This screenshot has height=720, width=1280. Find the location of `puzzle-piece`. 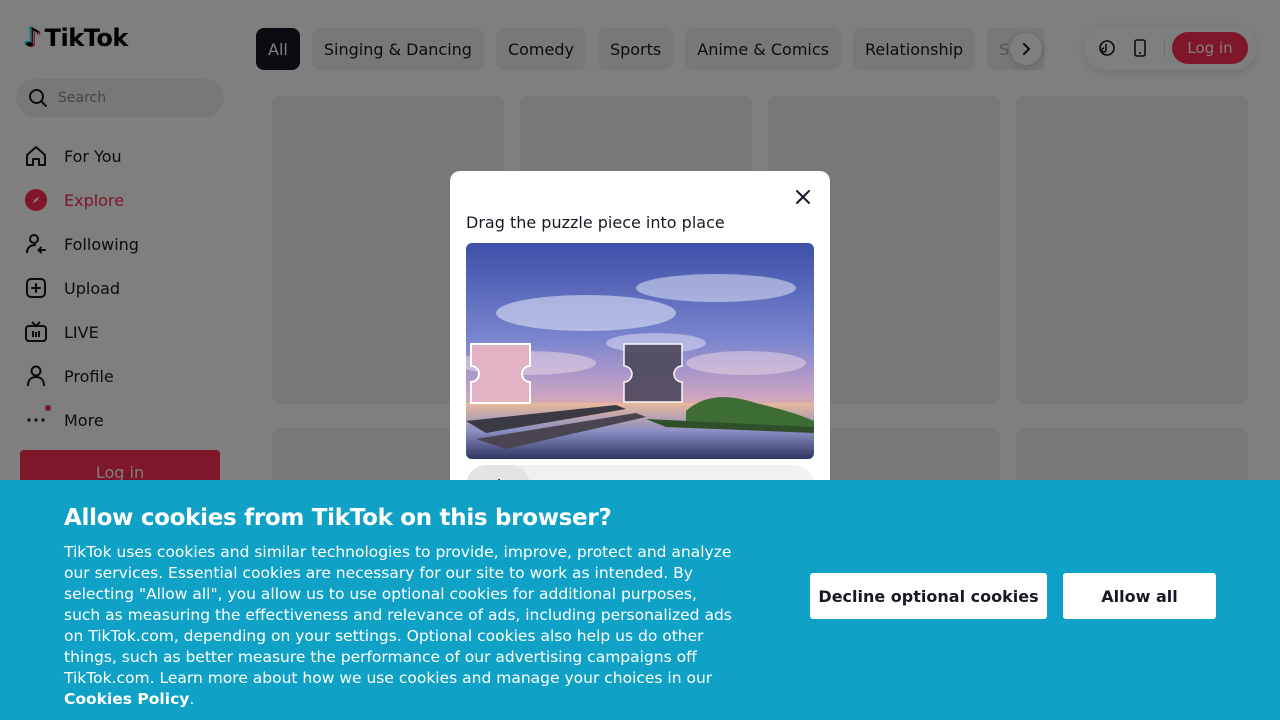

puzzle-piece is located at coordinates (500, 373).